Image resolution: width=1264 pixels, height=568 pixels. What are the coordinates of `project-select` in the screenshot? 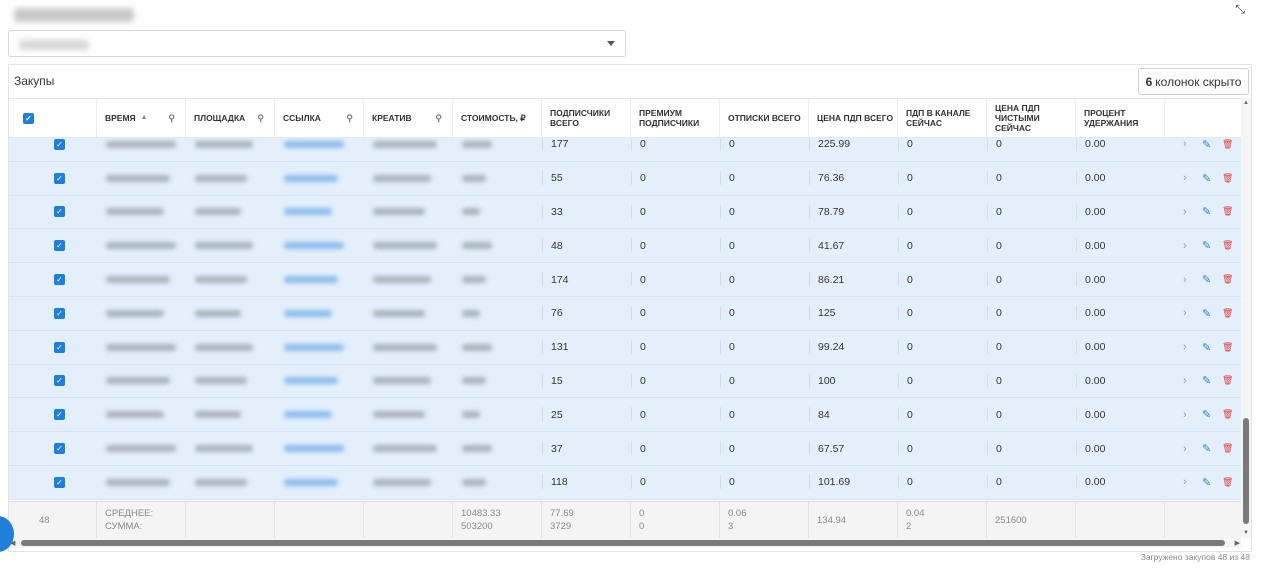 It's located at (317, 43).